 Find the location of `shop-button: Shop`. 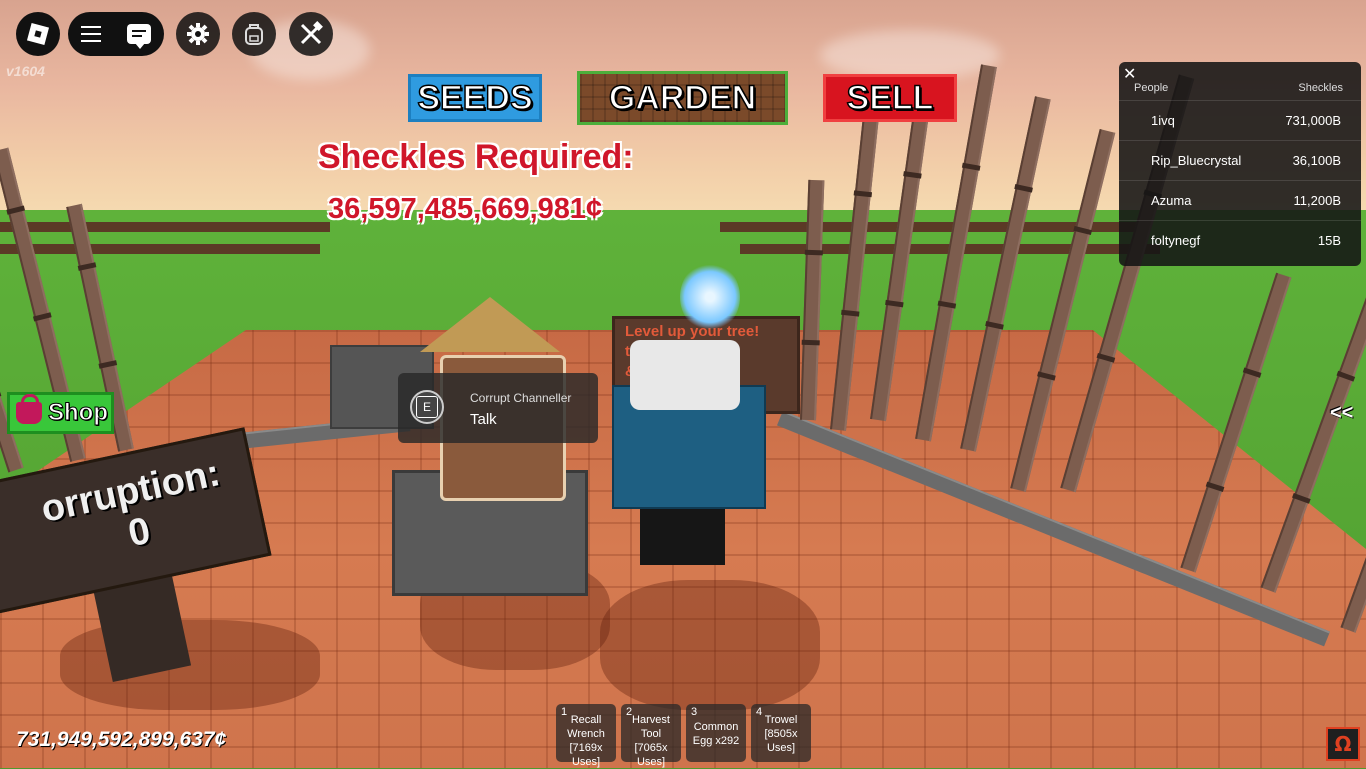

shop-button: Shop is located at coordinates (60, 413).